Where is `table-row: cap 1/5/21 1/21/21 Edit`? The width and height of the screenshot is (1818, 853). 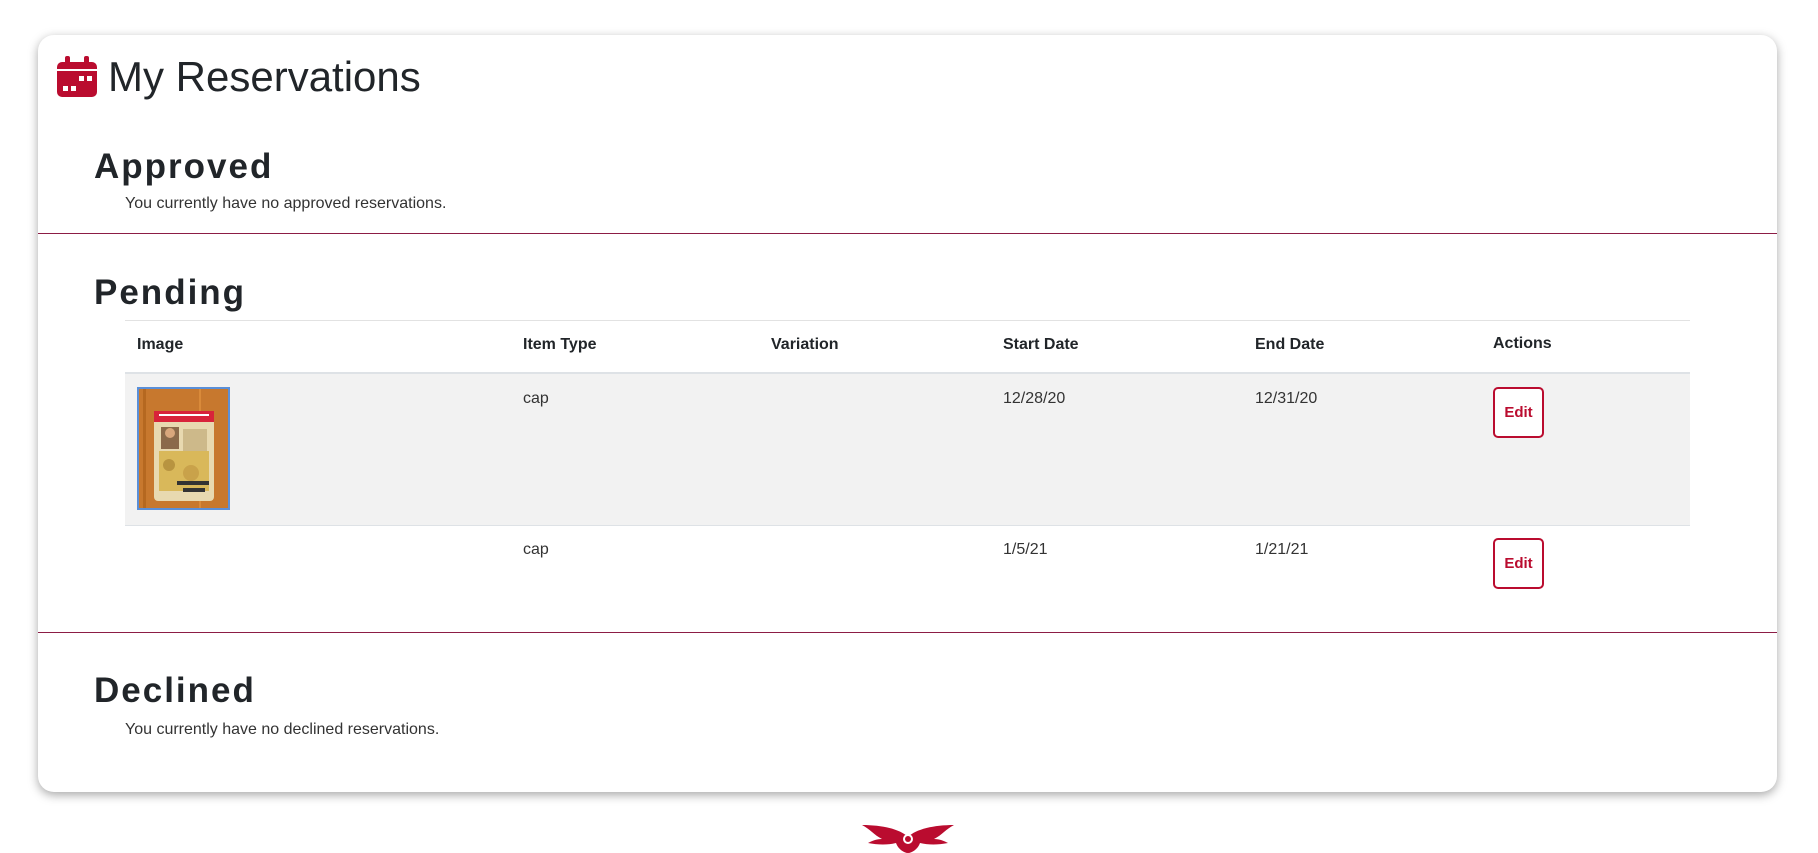
table-row: cap 1/5/21 1/21/21 Edit is located at coordinates (907, 578).